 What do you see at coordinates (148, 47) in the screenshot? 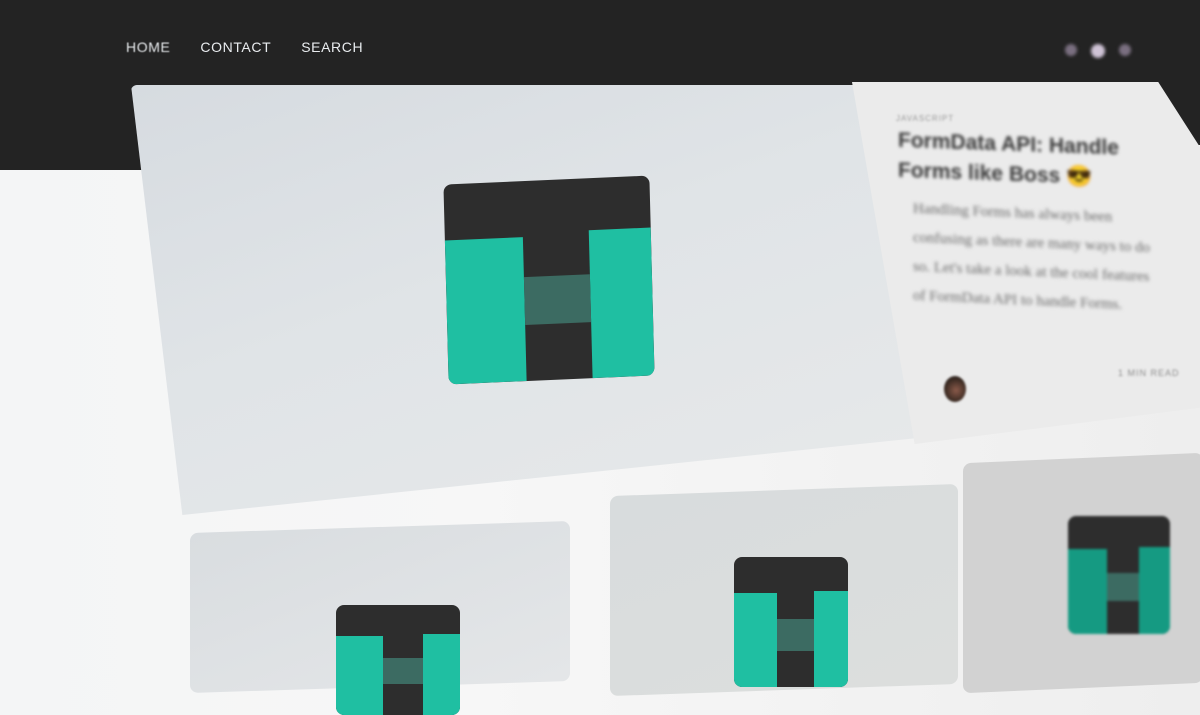
I see `nav-home: HOME` at bounding box center [148, 47].